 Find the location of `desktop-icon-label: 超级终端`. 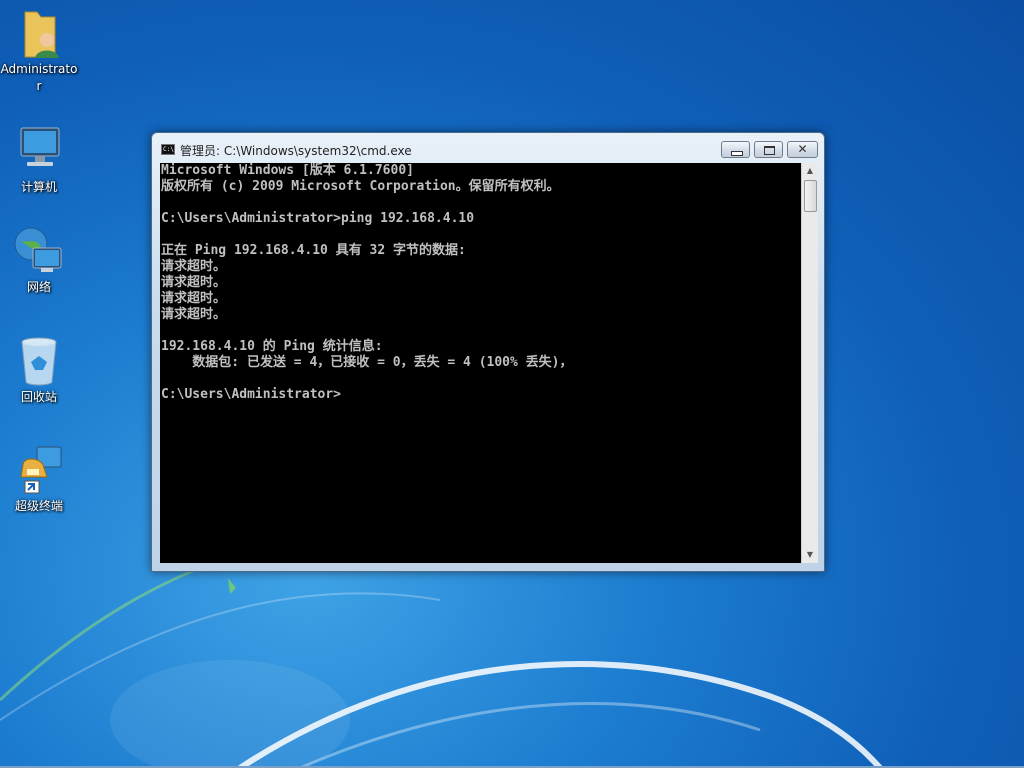

desktop-icon-label: 超级终端 is located at coordinates (38, 506).